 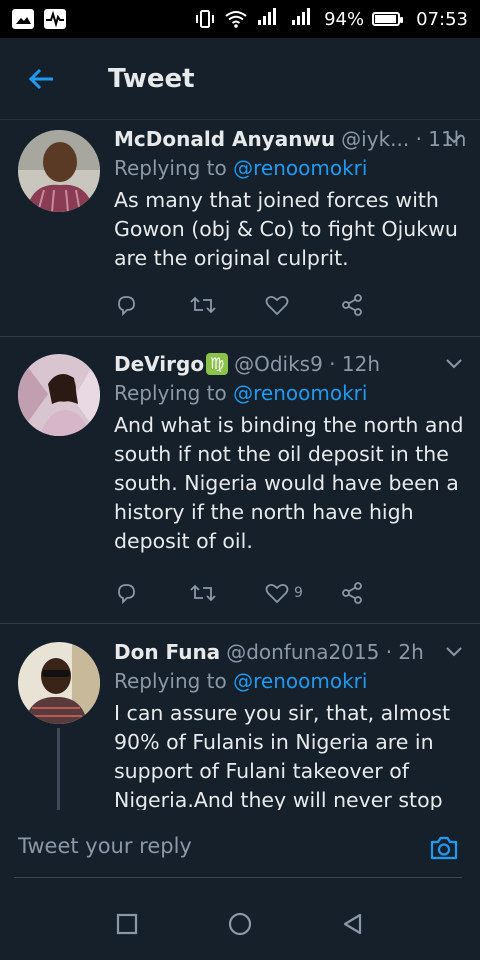 I want to click on system-nav-bar, so click(x=240, y=924).